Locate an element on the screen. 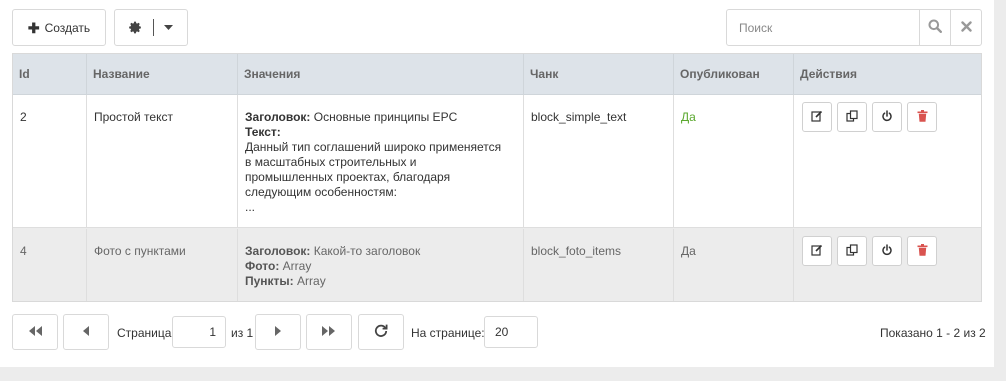 The image size is (1006, 381). plus-icon: ✚ is located at coordinates (33, 27).